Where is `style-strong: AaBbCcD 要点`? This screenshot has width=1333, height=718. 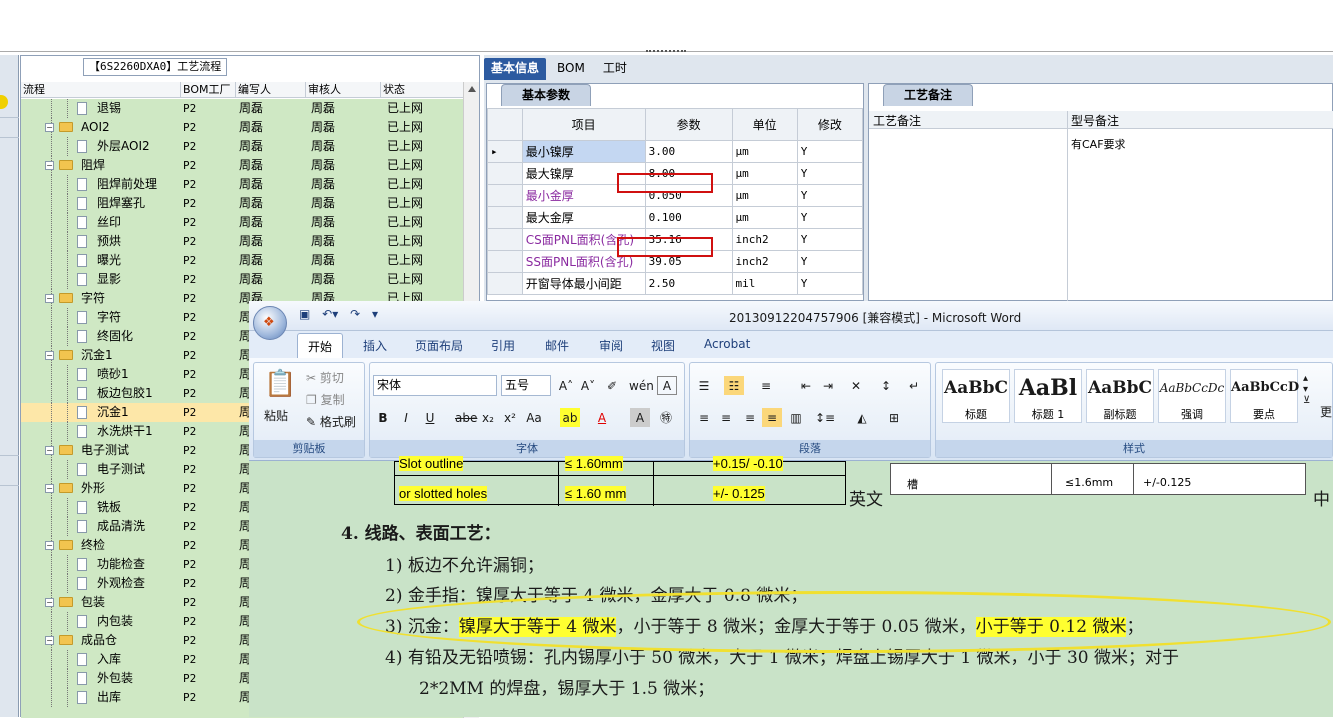
style-strong: AaBbCcD 要点 is located at coordinates (1264, 396).